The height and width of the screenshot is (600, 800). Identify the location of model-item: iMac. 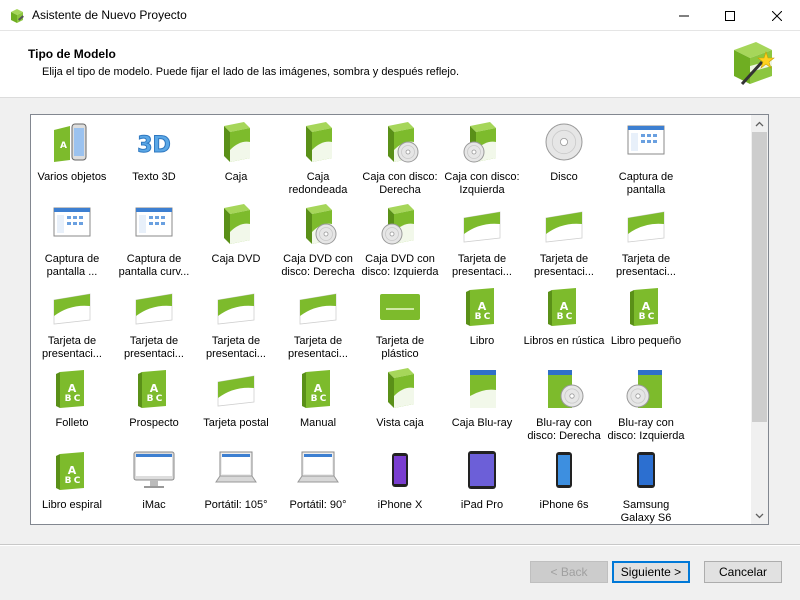
(154, 484).